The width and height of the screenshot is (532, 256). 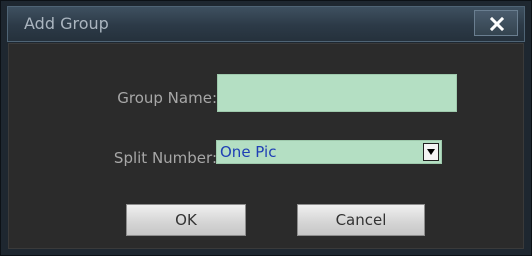 I want to click on split-number-select: One Pic, so click(x=329, y=152).